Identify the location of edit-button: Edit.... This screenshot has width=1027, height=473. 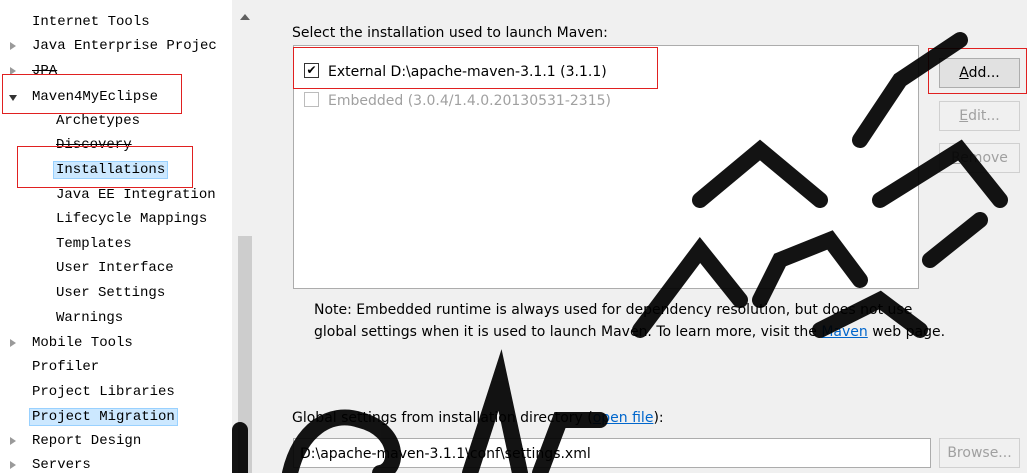
(979, 116).